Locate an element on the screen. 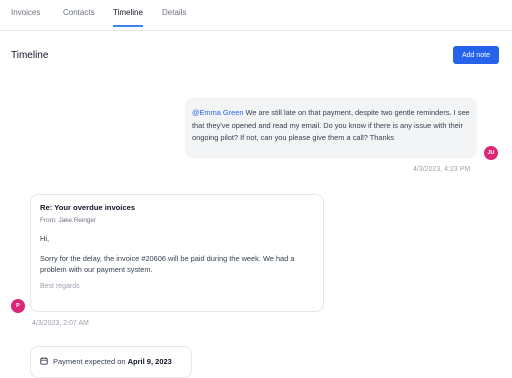 The image size is (512, 378). payment-prefix: Payment expected on is located at coordinates (90, 361).